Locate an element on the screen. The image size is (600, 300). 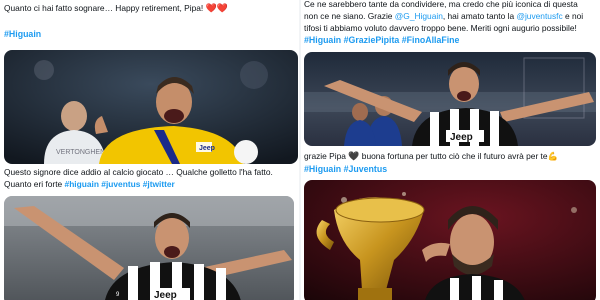
tweet-text-body: non ce ne siano. Grazie is located at coordinates (348, 16).